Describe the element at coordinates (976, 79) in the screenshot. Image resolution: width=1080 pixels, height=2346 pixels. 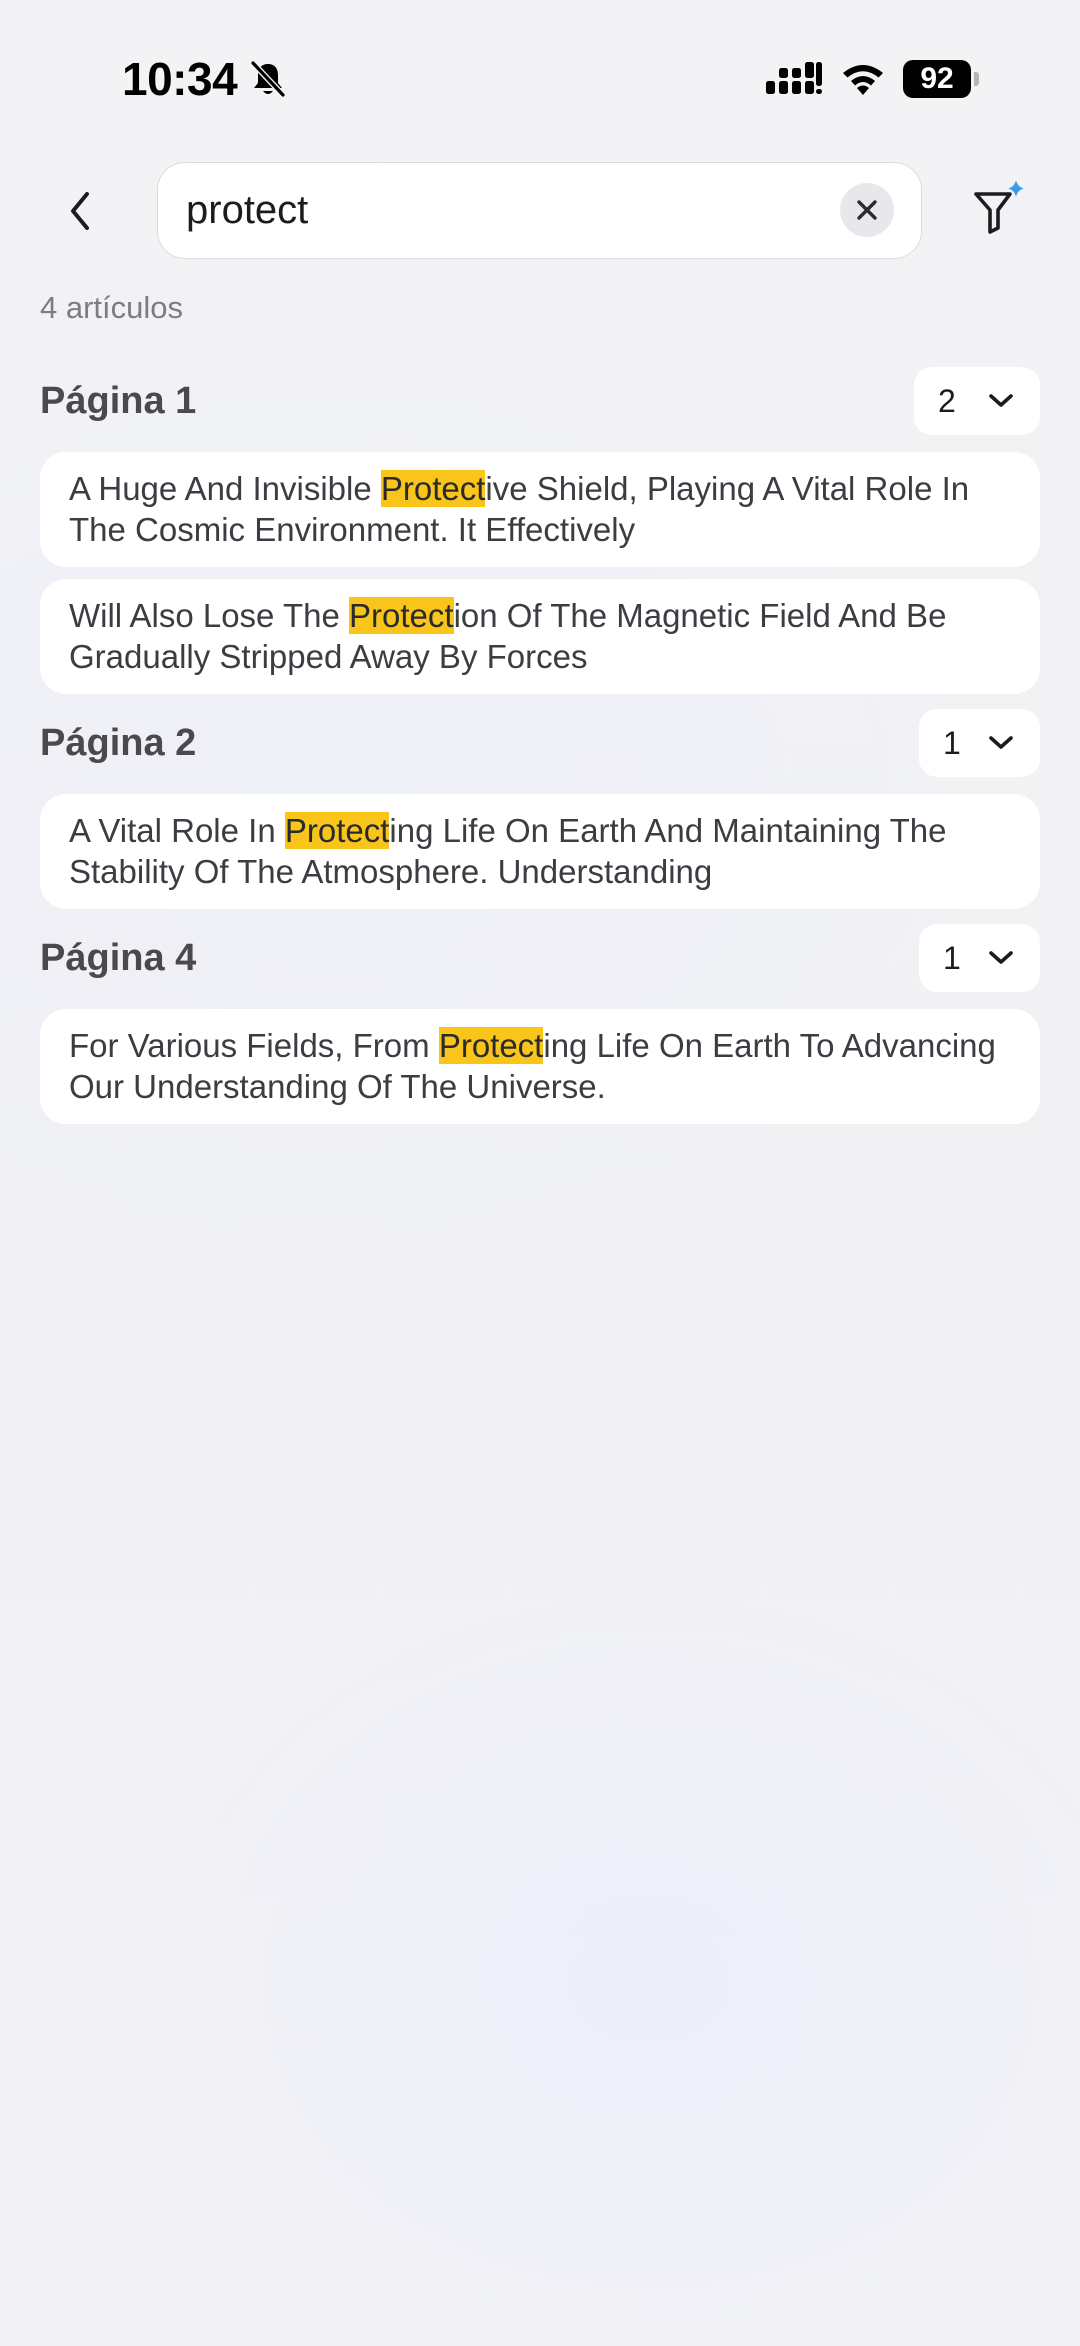
I see `battery-tip` at that location.